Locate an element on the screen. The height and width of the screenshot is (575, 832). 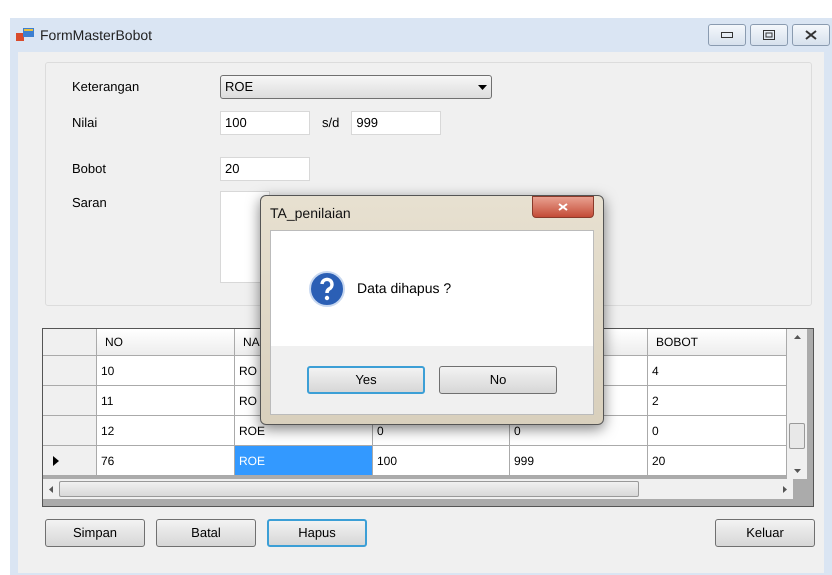
table-cell: ROE is located at coordinates (304, 461).